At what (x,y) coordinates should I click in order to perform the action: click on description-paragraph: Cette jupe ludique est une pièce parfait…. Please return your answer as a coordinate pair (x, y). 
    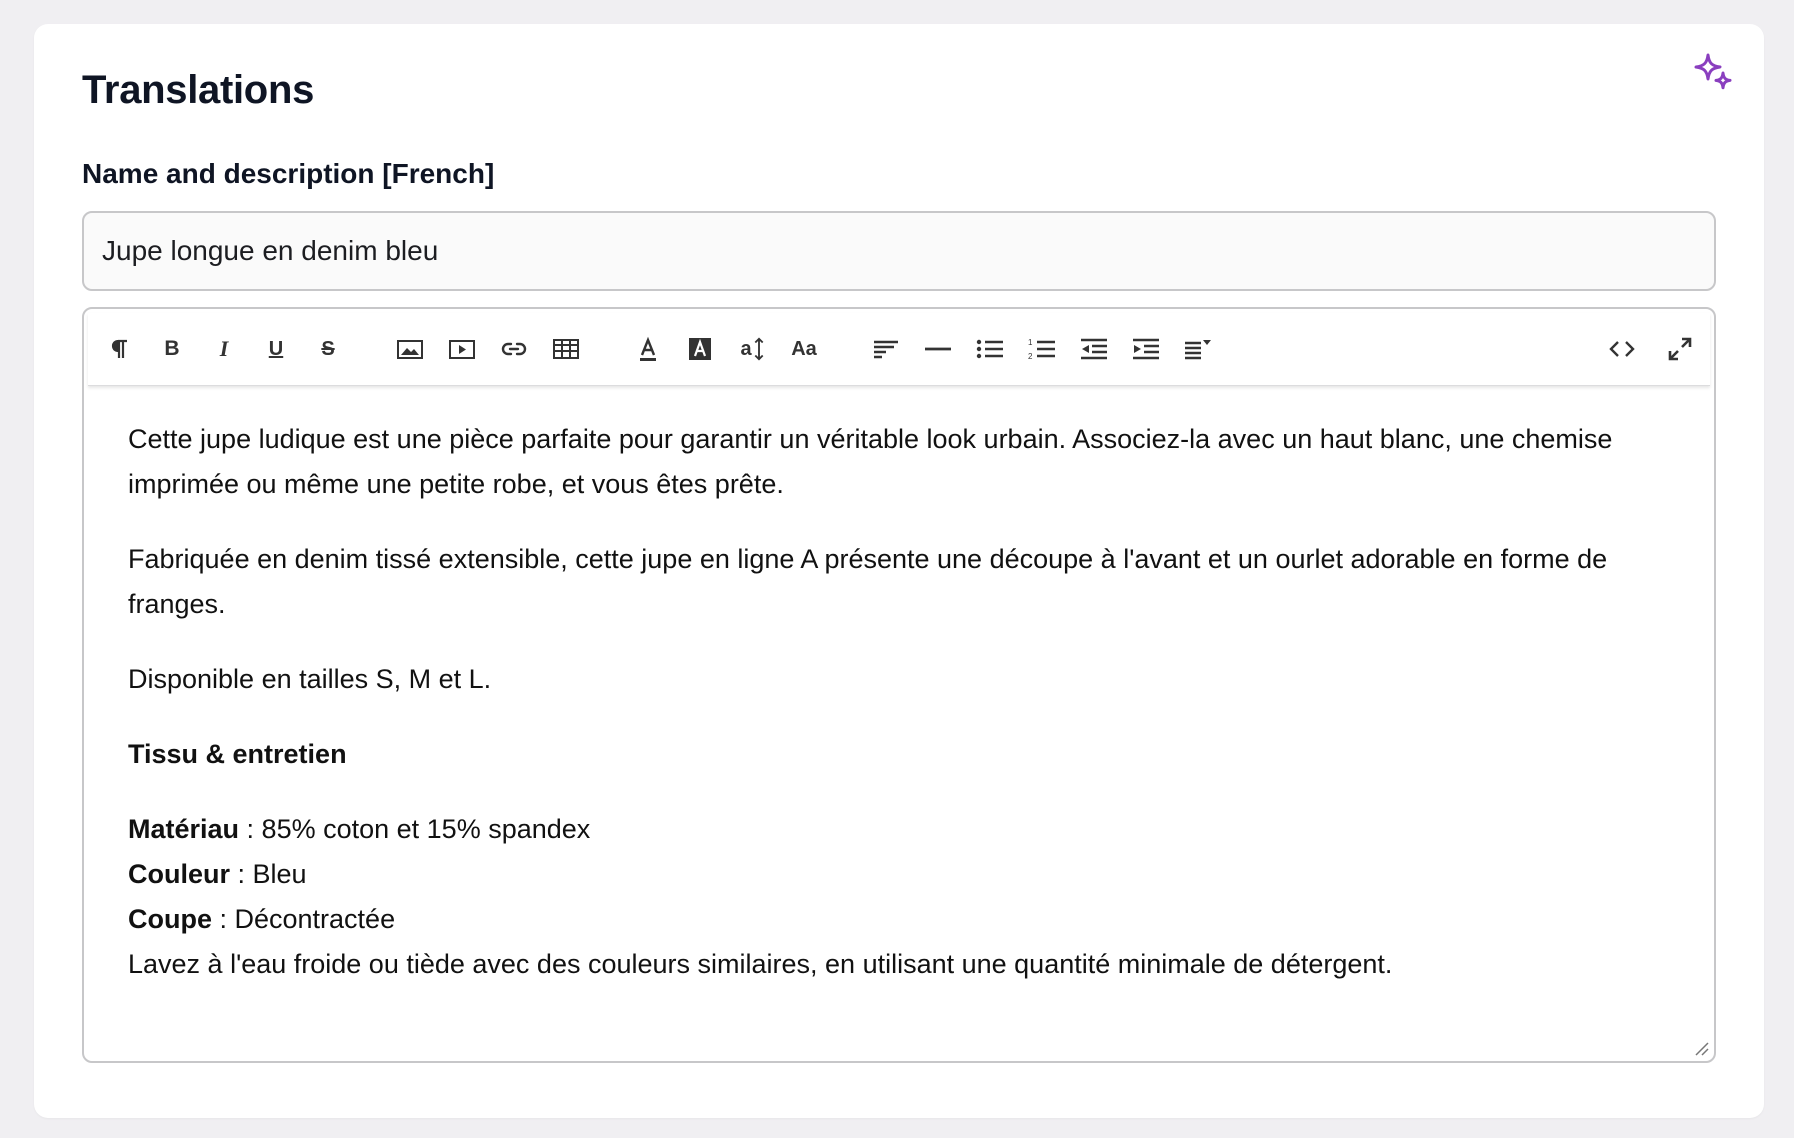
    Looking at the image, I should click on (870, 461).